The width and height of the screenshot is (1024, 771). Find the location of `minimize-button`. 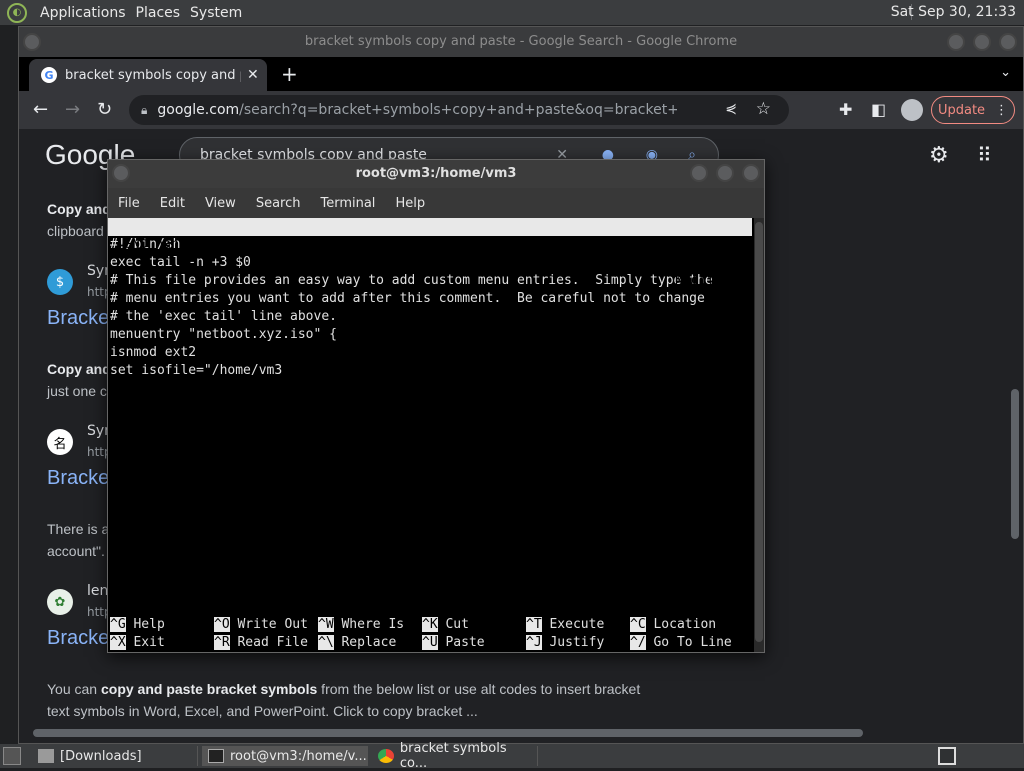

minimize-button is located at coordinates (956, 42).